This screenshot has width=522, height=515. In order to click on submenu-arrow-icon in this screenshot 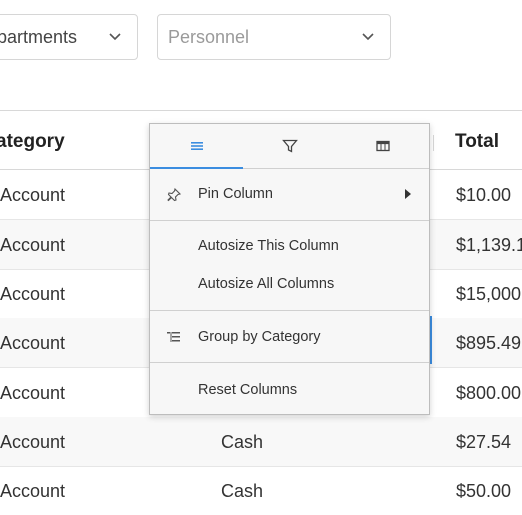, I will do `click(408, 194)`.